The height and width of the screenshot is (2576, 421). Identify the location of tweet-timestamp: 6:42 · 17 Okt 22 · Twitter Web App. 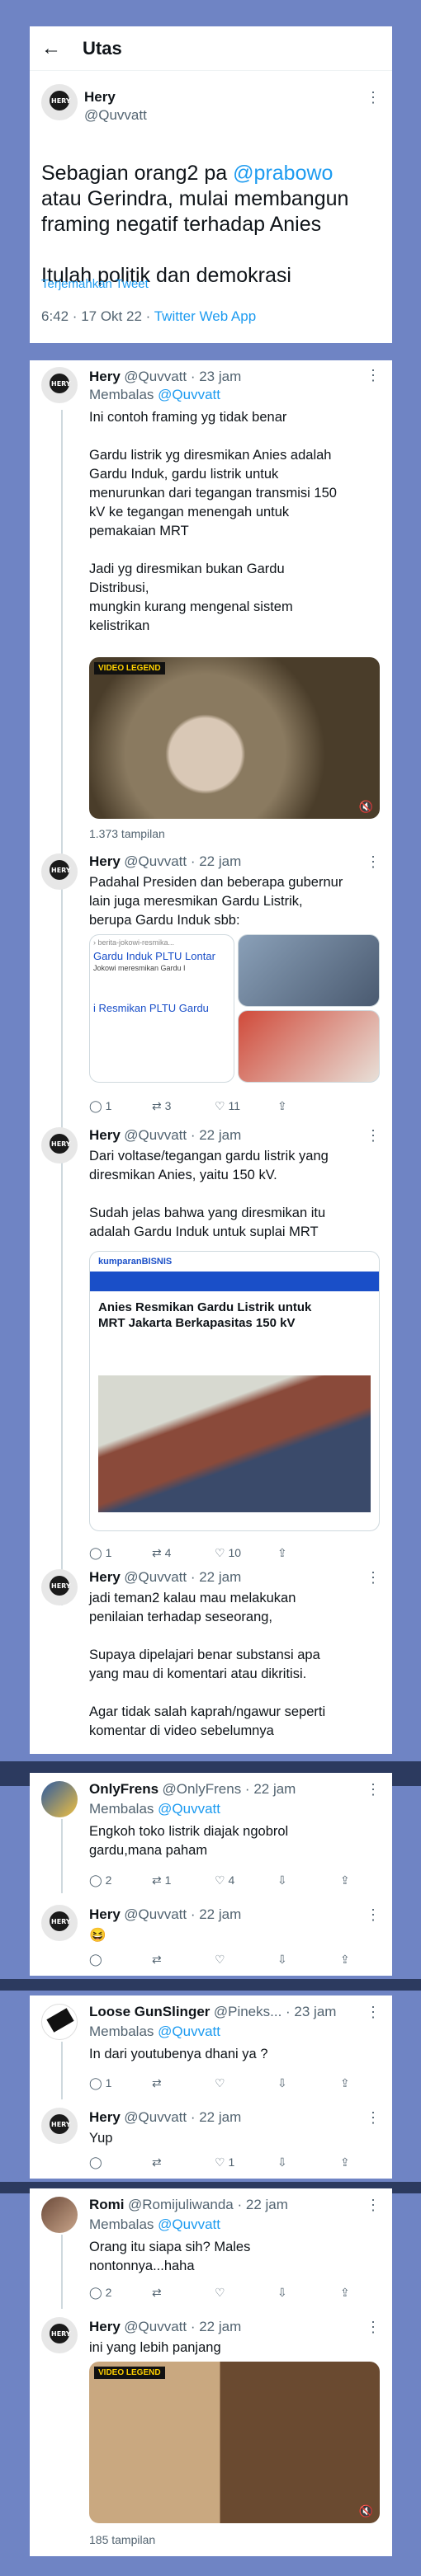
(148, 316).